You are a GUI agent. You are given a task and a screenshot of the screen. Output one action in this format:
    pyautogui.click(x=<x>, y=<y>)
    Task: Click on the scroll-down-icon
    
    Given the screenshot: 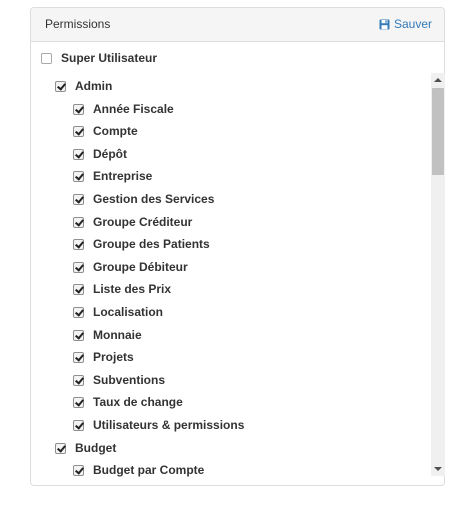 What is the action you would take?
    pyautogui.click(x=438, y=469)
    